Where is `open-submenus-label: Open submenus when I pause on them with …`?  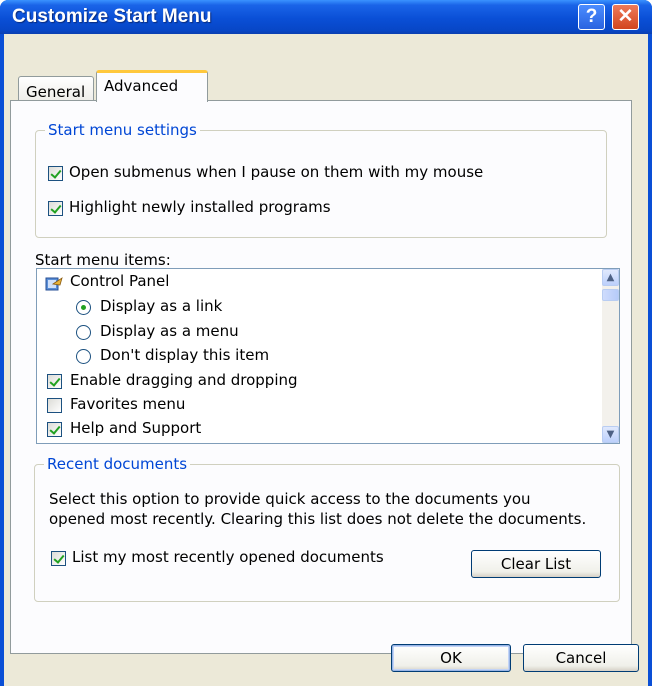
open-submenus-label: Open submenus when I pause on them with … is located at coordinates (276, 172).